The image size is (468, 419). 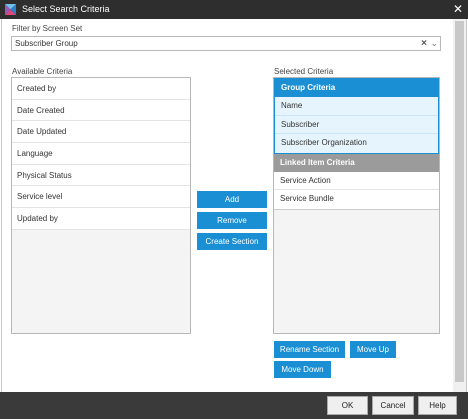 I want to click on filter-value: Subscriber Group, so click(x=46, y=43).